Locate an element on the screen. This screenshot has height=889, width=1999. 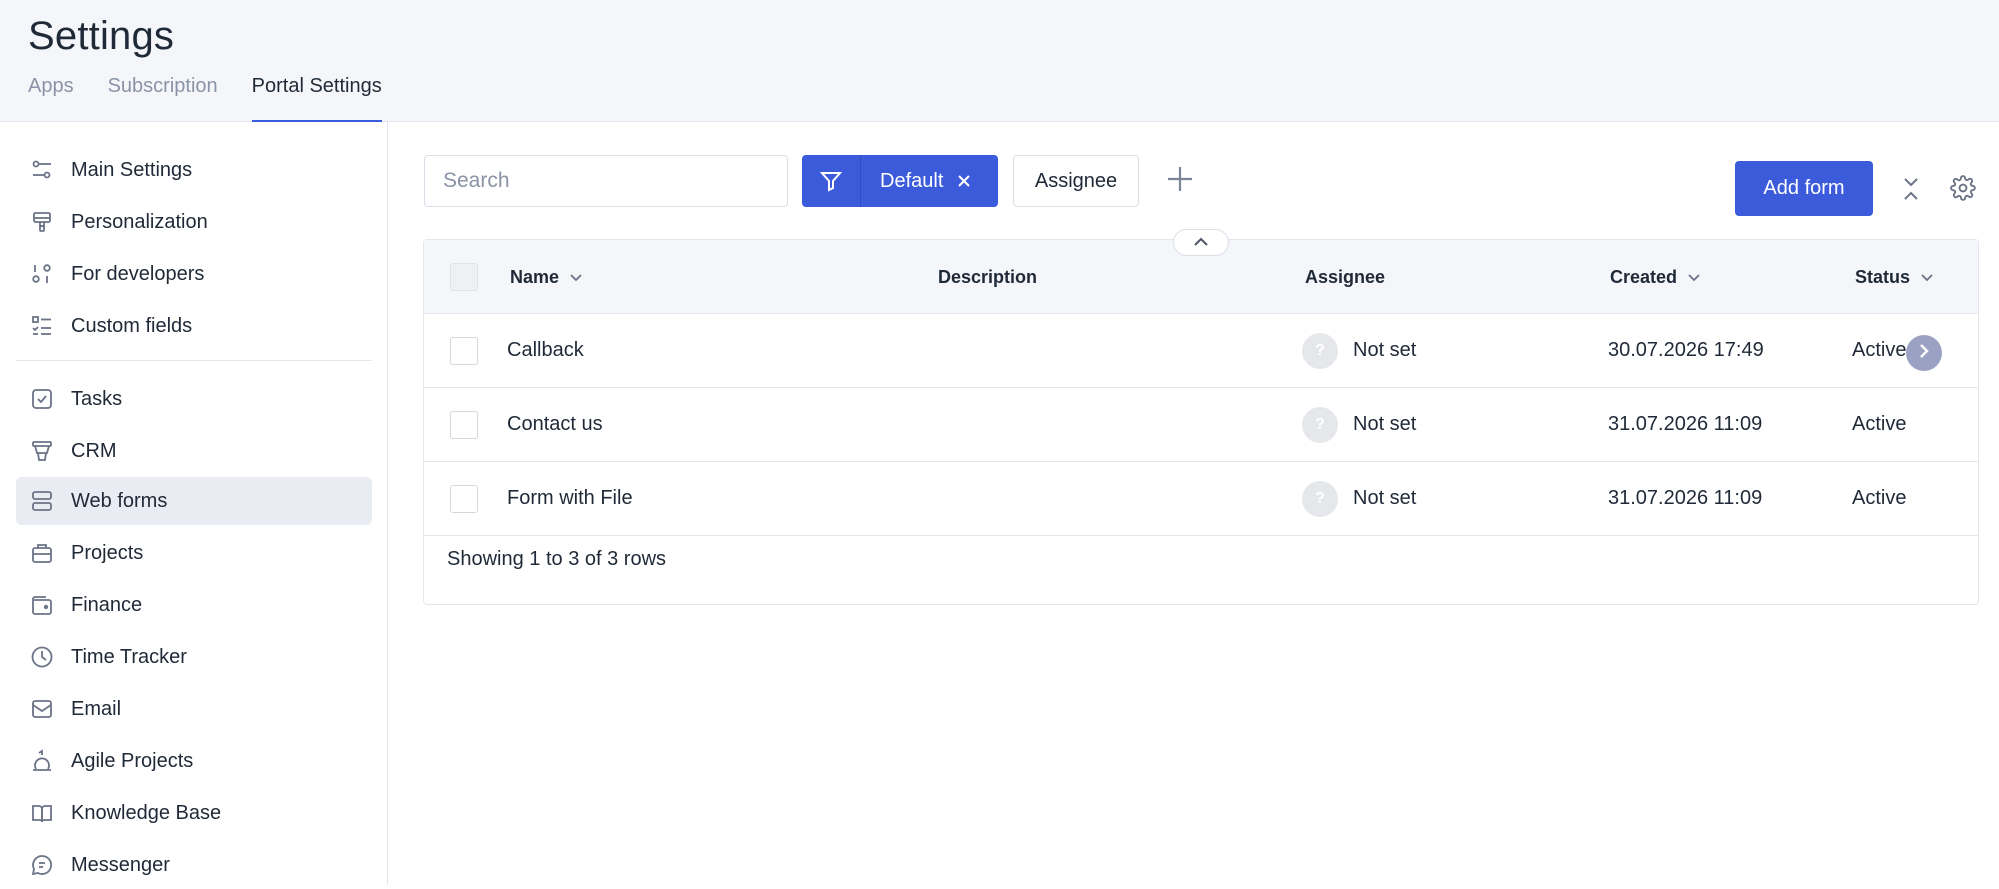
settings-tabs: Apps Subscription Portal Settings is located at coordinates (222, 98).